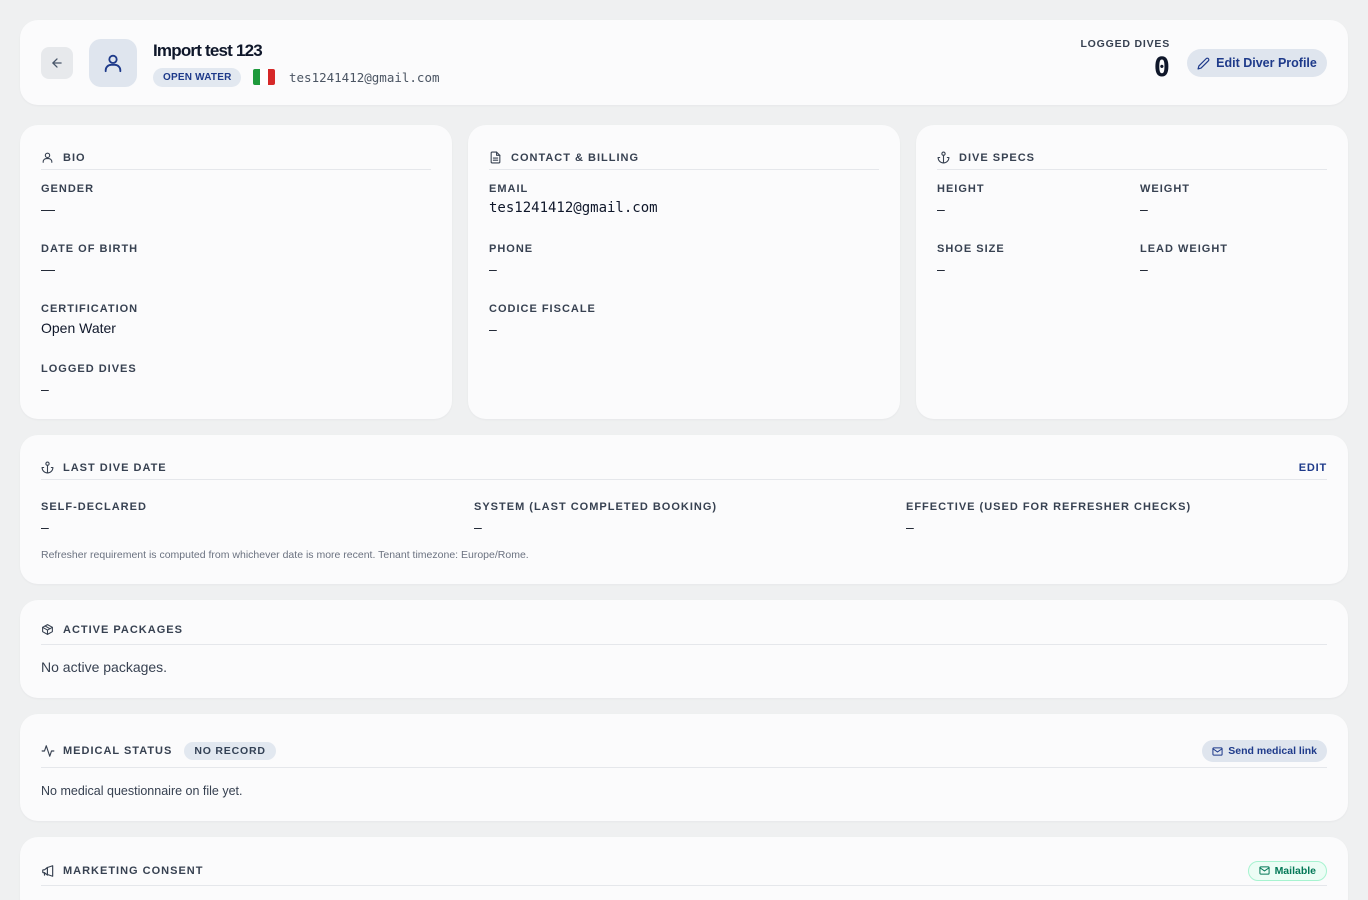 This screenshot has width=1368, height=900. Describe the element at coordinates (118, 751) in the screenshot. I see `medical-title: MEDICAL STATUS` at that location.